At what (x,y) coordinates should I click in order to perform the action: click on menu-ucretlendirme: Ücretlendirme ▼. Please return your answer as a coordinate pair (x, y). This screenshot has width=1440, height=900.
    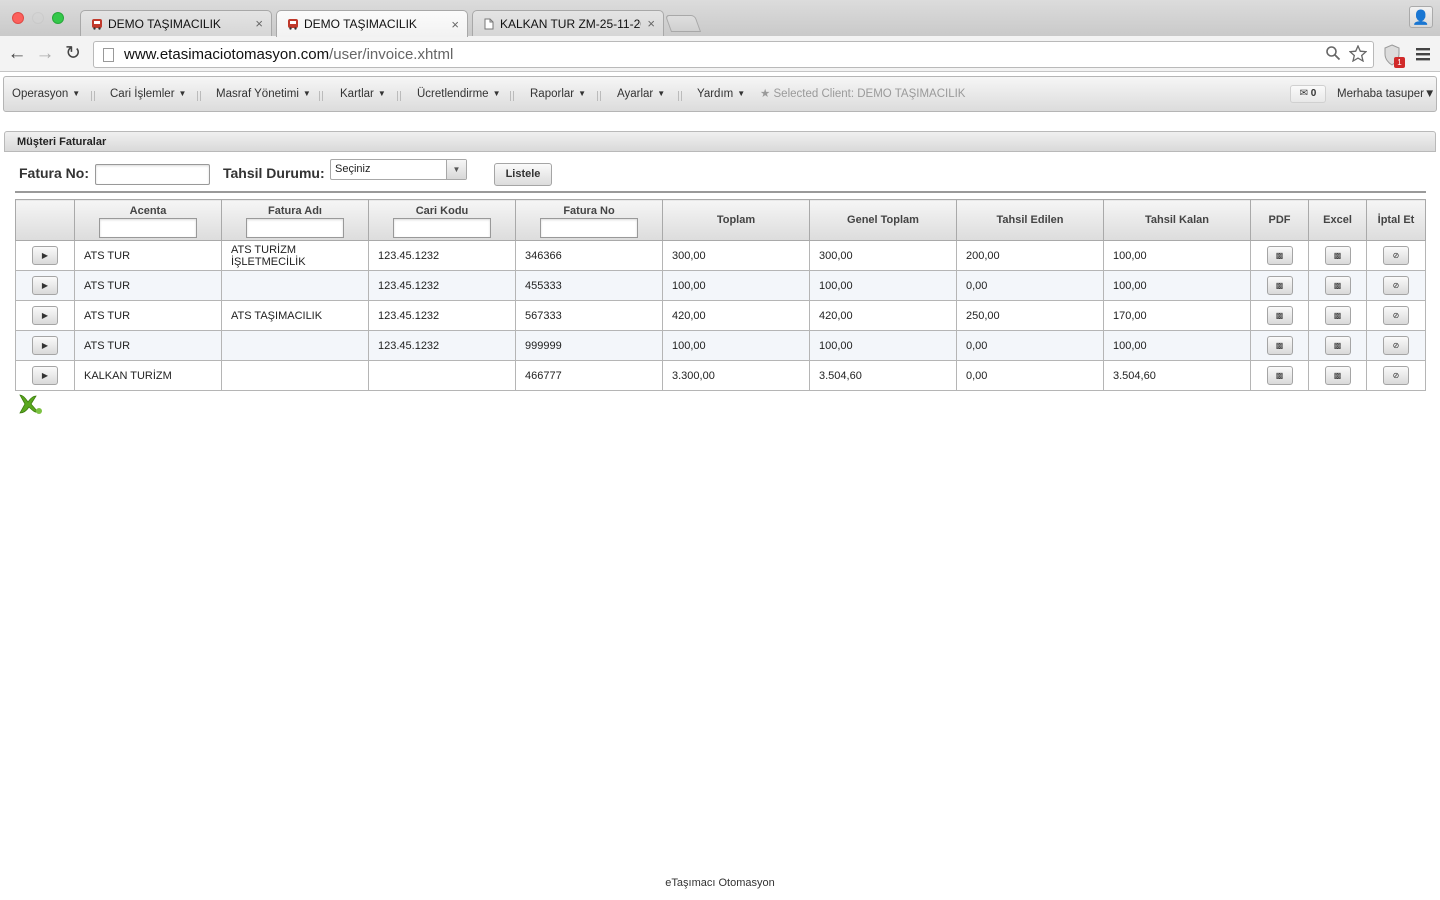
    Looking at the image, I should click on (459, 94).